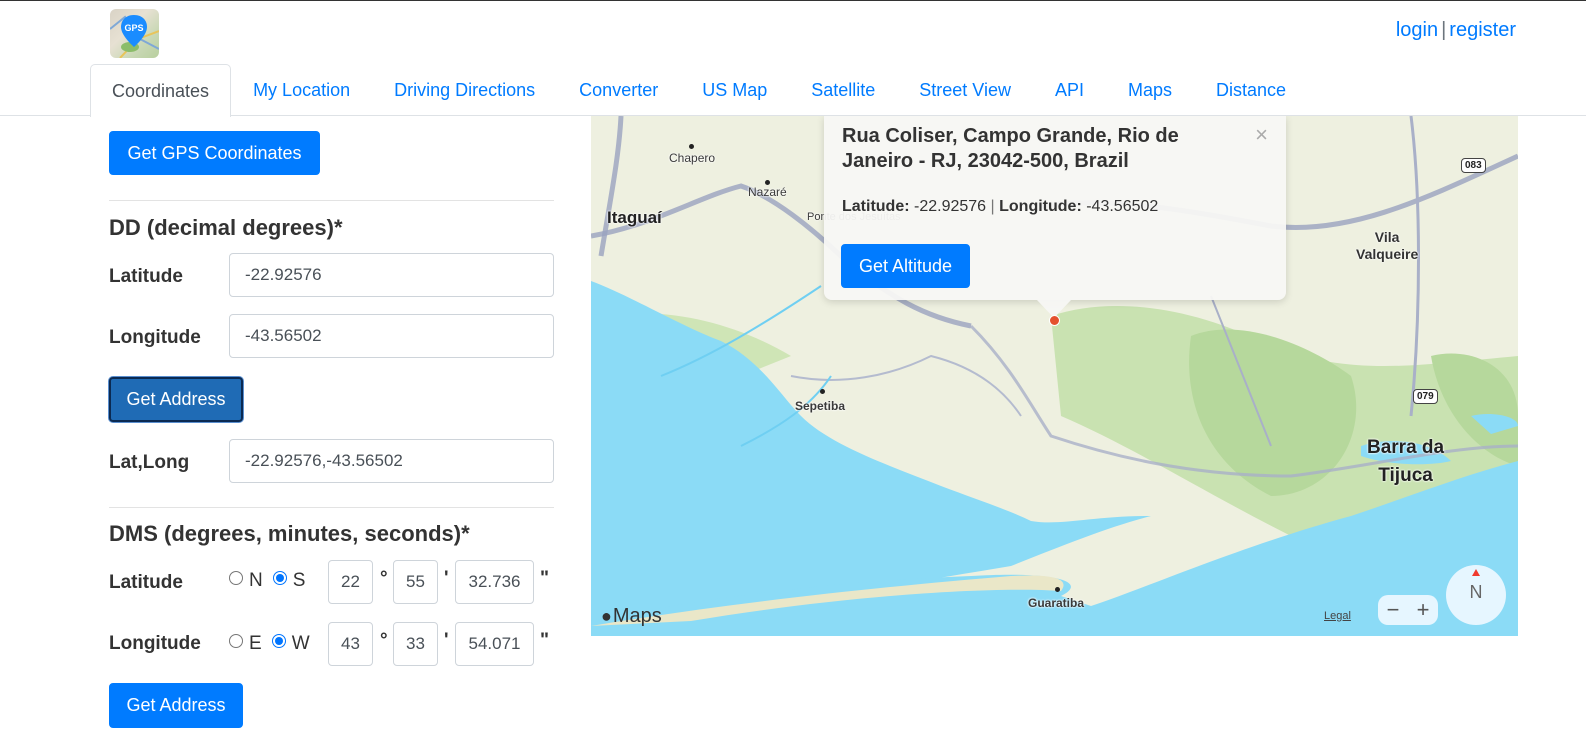 The width and height of the screenshot is (1586, 748). What do you see at coordinates (1405, 475) in the screenshot?
I see `place-barra-line2: Tijuca` at bounding box center [1405, 475].